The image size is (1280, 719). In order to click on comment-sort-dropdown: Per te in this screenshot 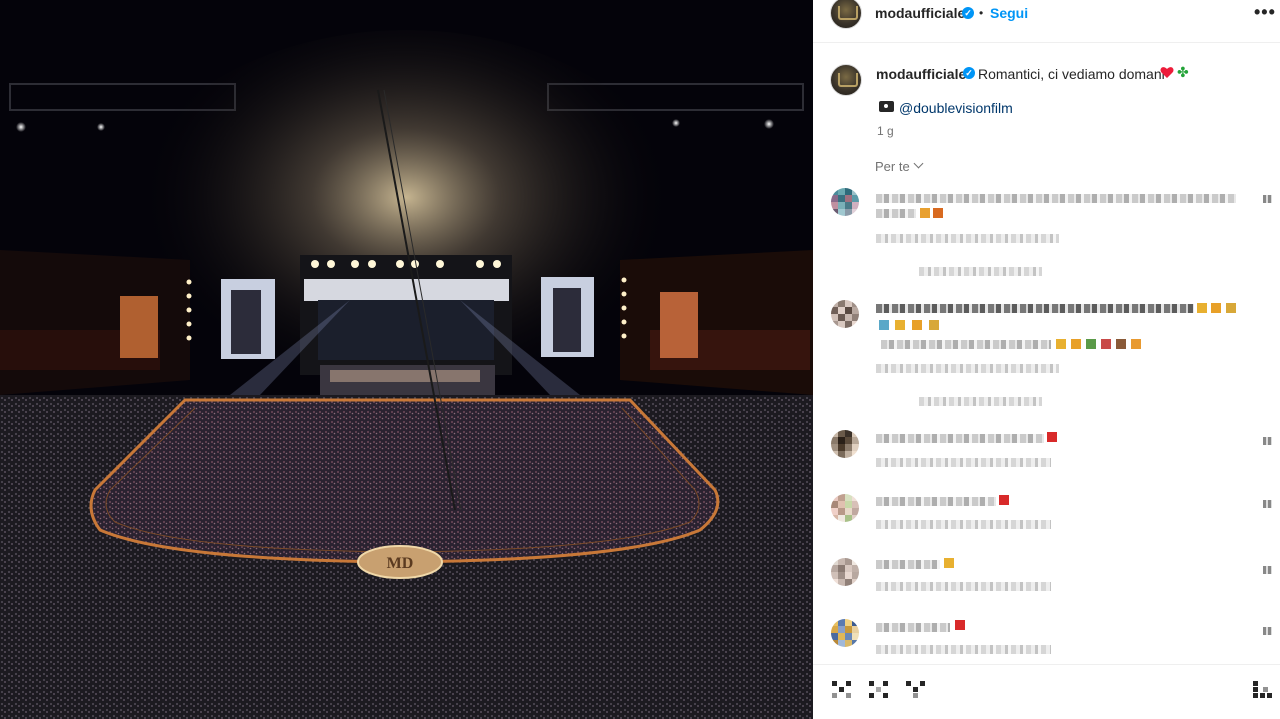, I will do `click(892, 166)`.